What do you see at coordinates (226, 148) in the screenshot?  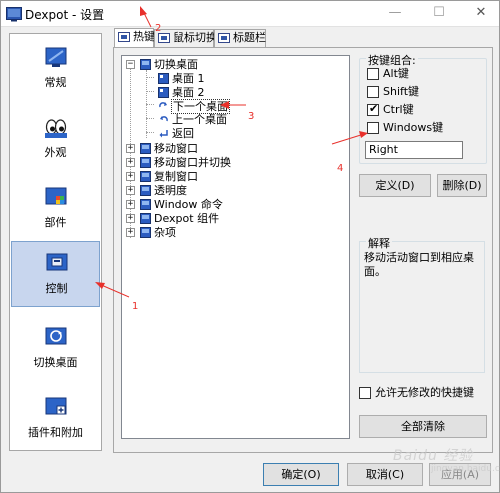 I see `tree-node-move-window: + 移动窗口` at bounding box center [226, 148].